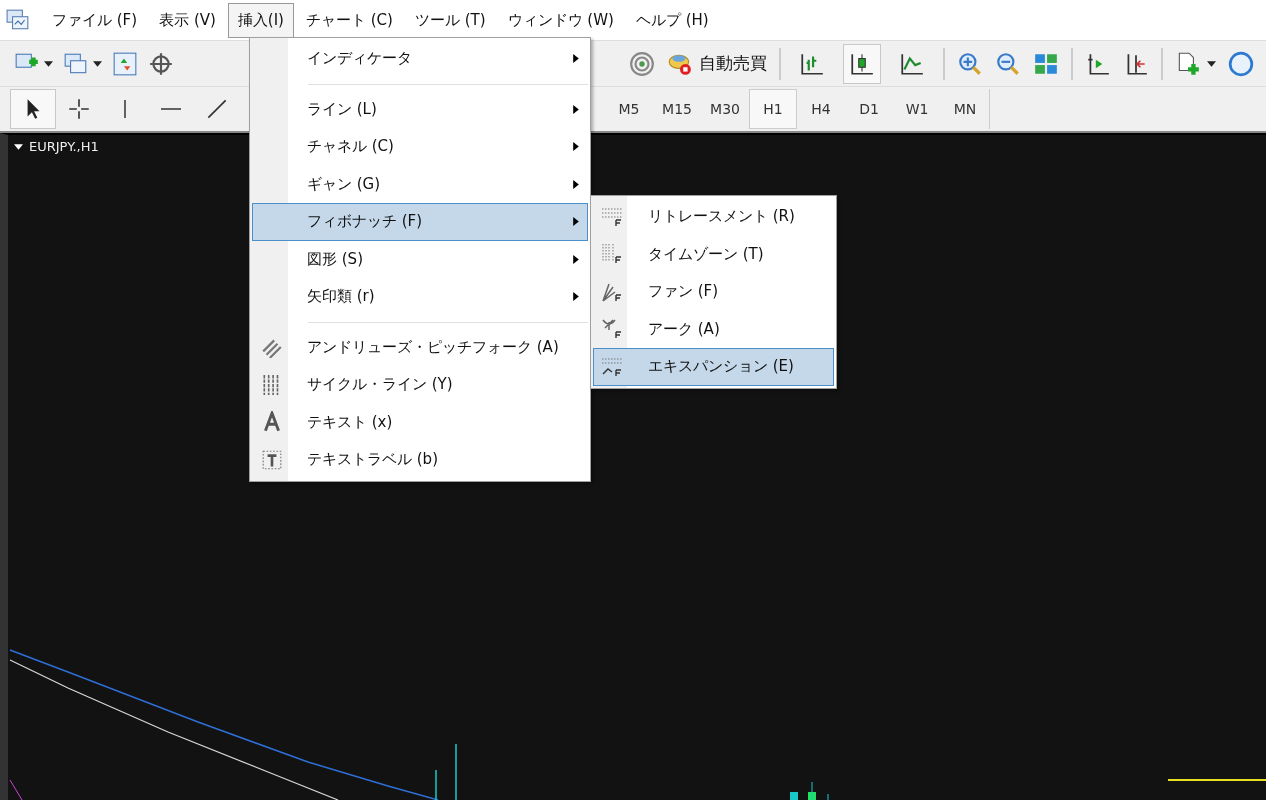  What do you see at coordinates (821, 109) in the screenshot?
I see `timeframe-button: H4` at bounding box center [821, 109].